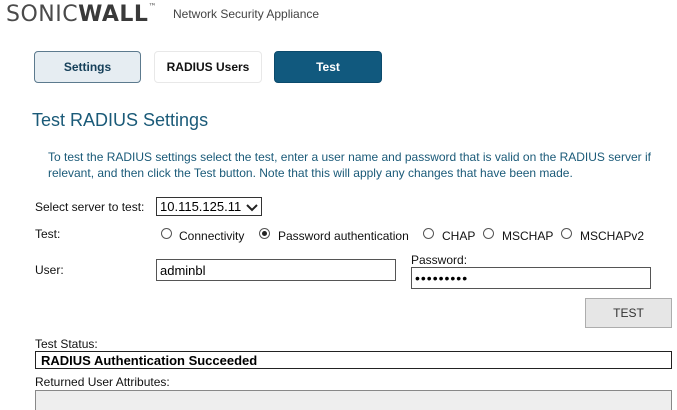 The height and width of the screenshot is (410, 677). I want to click on radio-password-authentication, so click(264, 233).